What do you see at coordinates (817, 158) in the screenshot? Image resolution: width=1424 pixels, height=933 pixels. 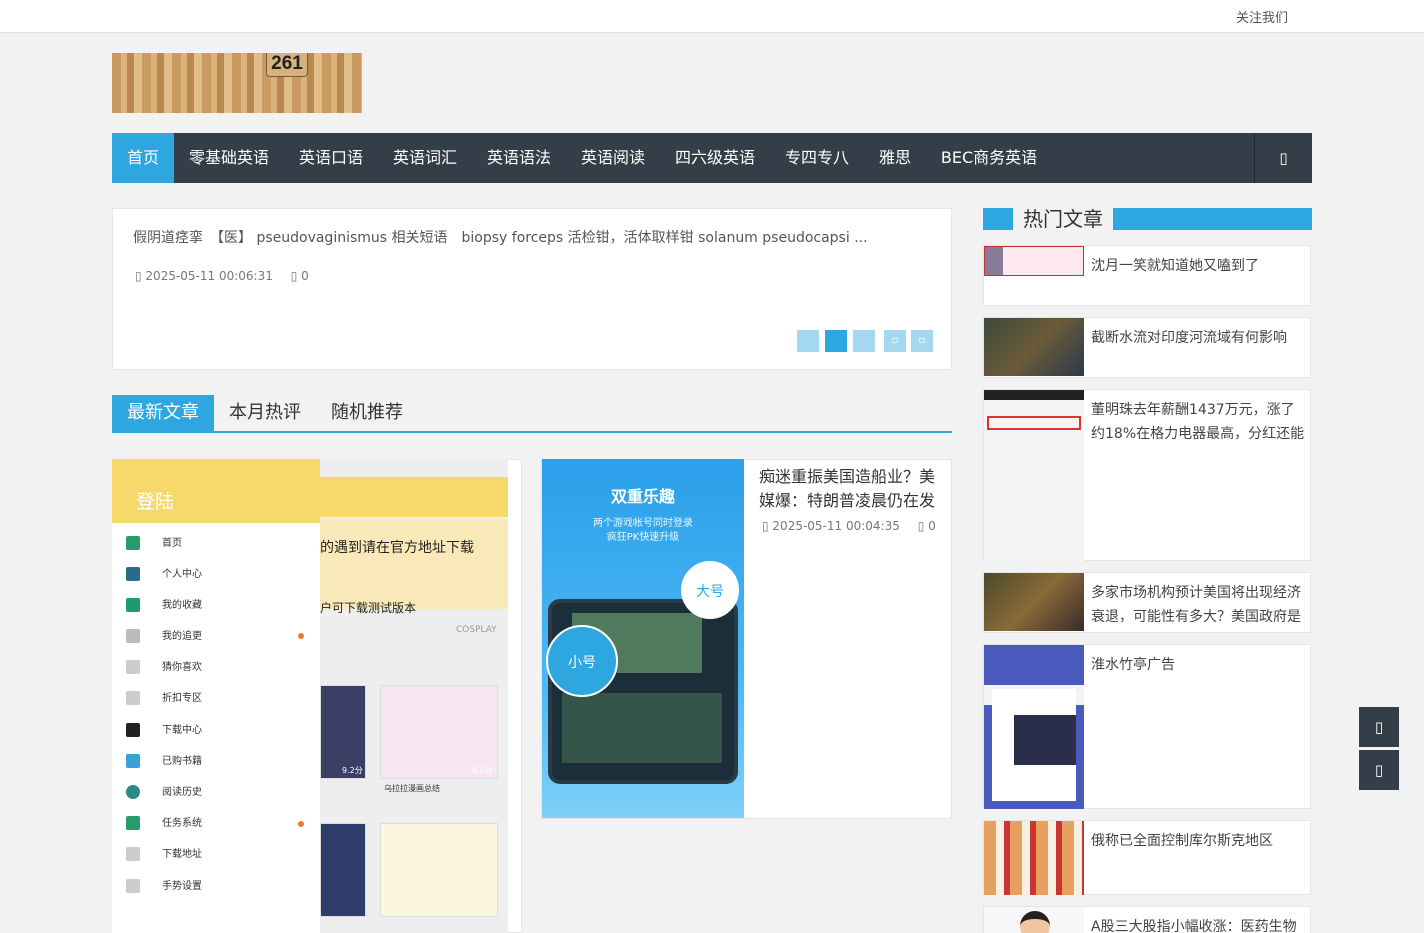 I see `nav-item-tem: 专四专八` at bounding box center [817, 158].